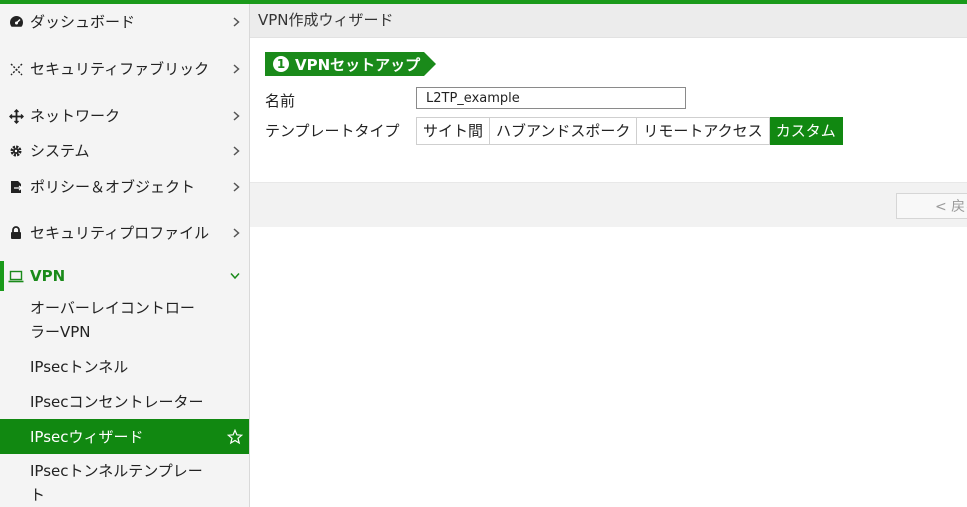  Describe the element at coordinates (358, 64) in the screenshot. I see `step-label: VPNセットアップ` at that location.